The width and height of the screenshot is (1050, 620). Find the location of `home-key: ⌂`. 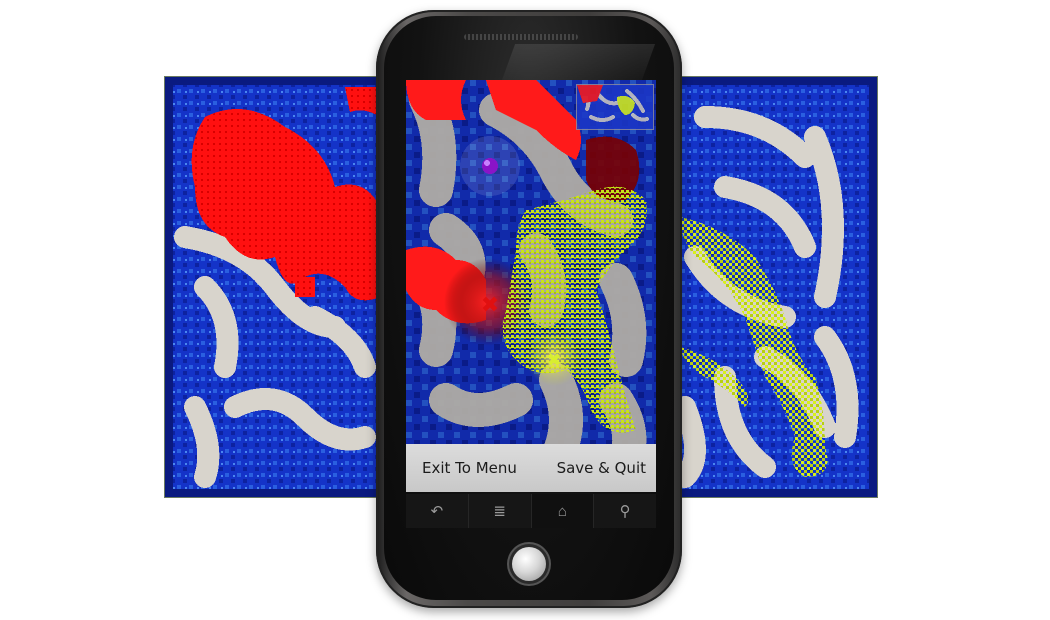

home-key: ⌂ is located at coordinates (563, 511).